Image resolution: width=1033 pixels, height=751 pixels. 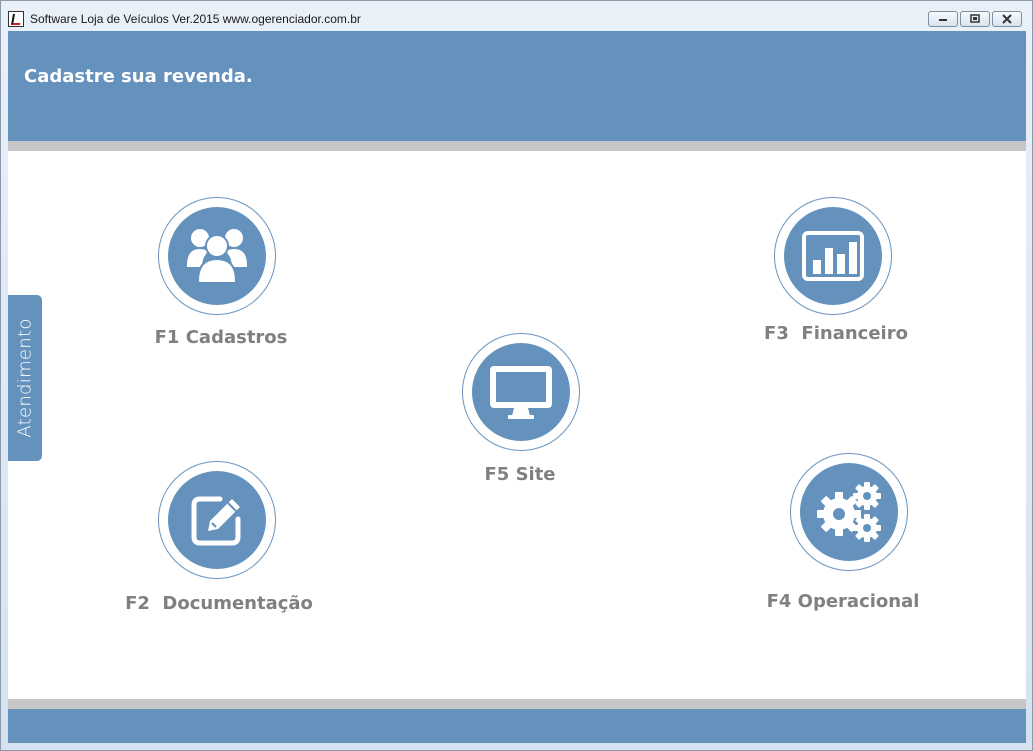 What do you see at coordinates (16, 19) in the screenshot?
I see `app-icon` at bounding box center [16, 19].